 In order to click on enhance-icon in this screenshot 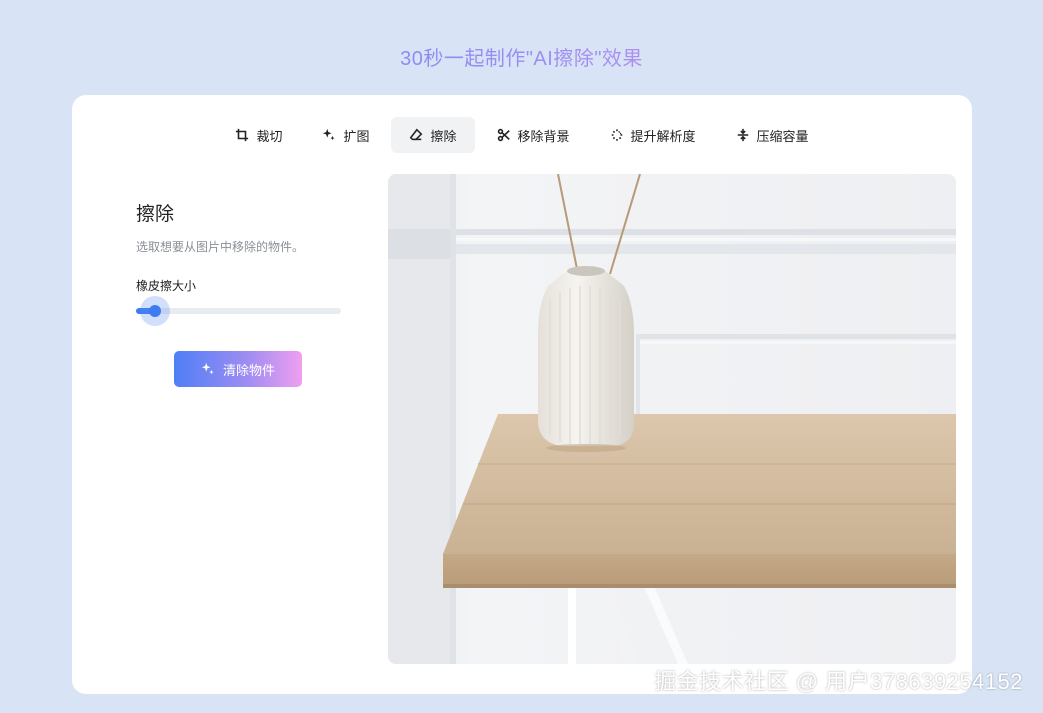, I will do `click(620, 135)`.